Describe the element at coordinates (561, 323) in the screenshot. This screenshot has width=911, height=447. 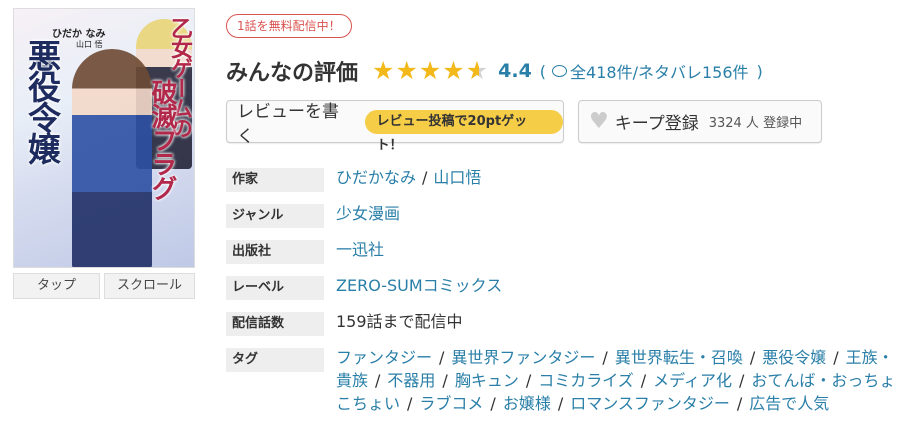
I see `info-row-episodes: 配信話数 159話まで配信中` at that location.